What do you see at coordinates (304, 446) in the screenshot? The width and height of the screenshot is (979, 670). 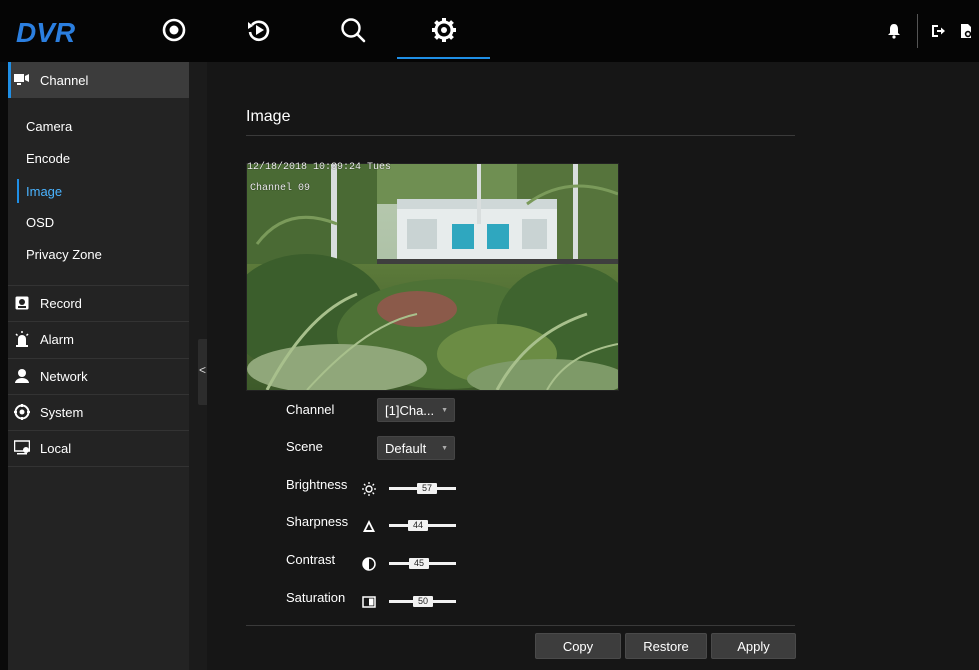 I see `scene-label: Scene` at bounding box center [304, 446].